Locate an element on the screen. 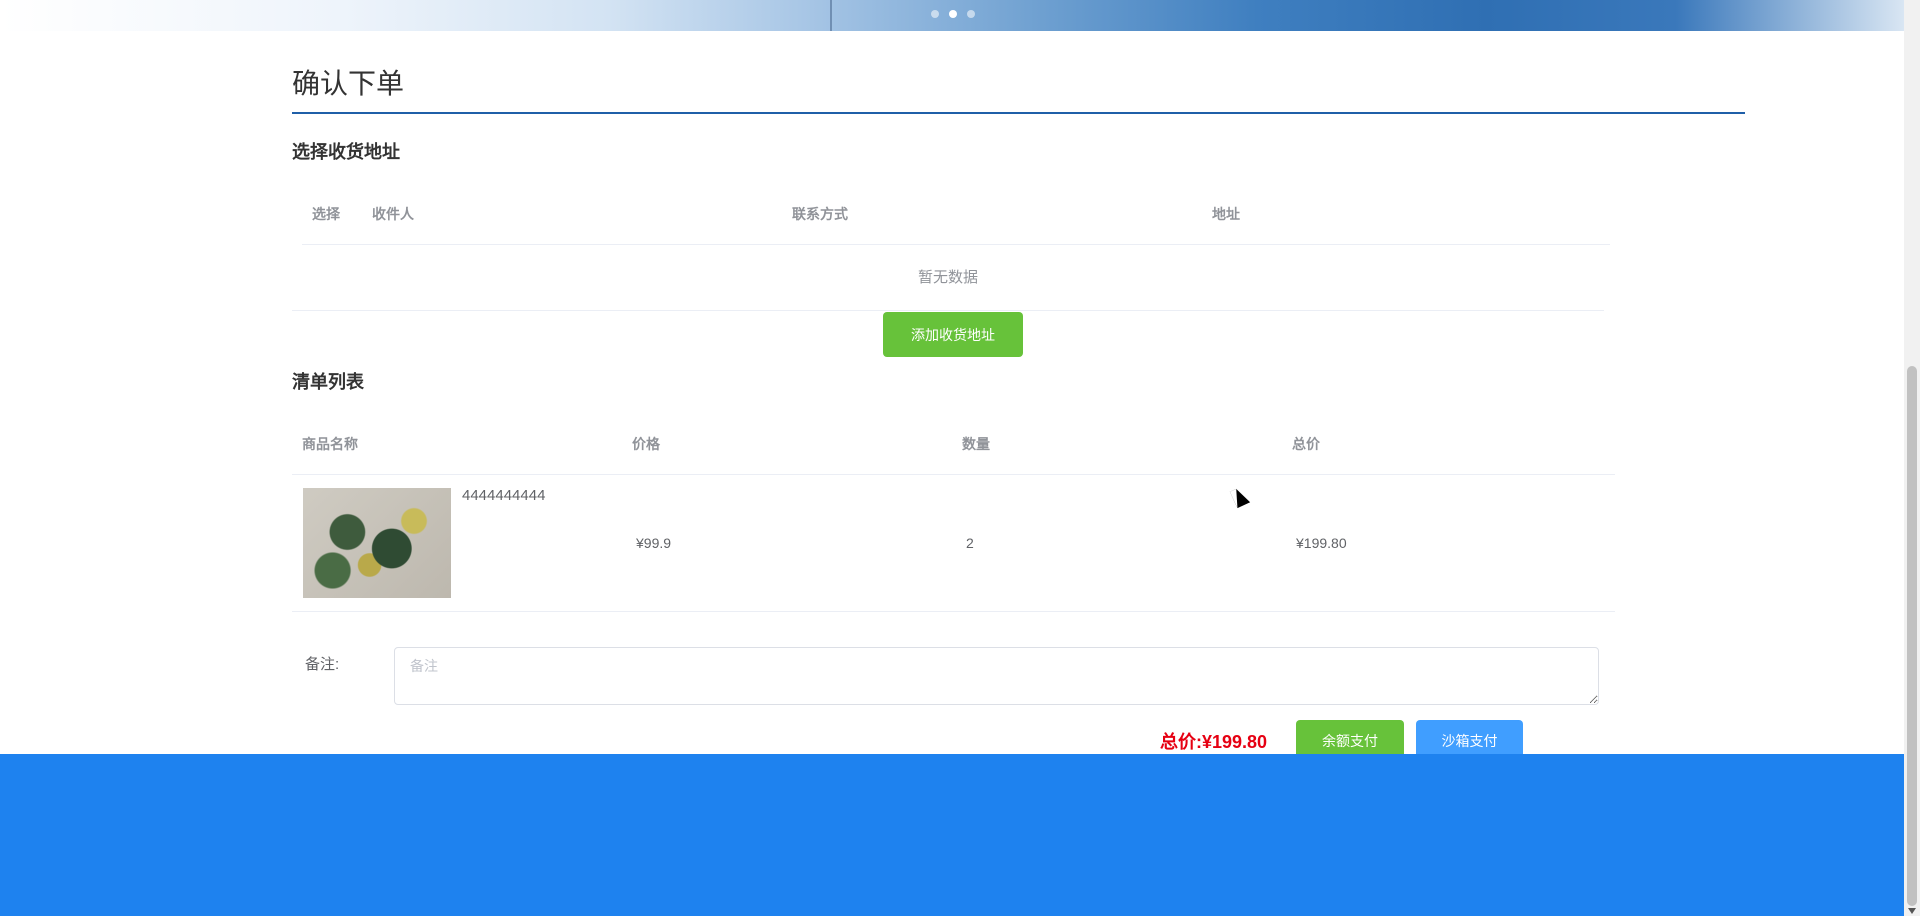  address-empty-text: 暂无数据 is located at coordinates (948, 278).